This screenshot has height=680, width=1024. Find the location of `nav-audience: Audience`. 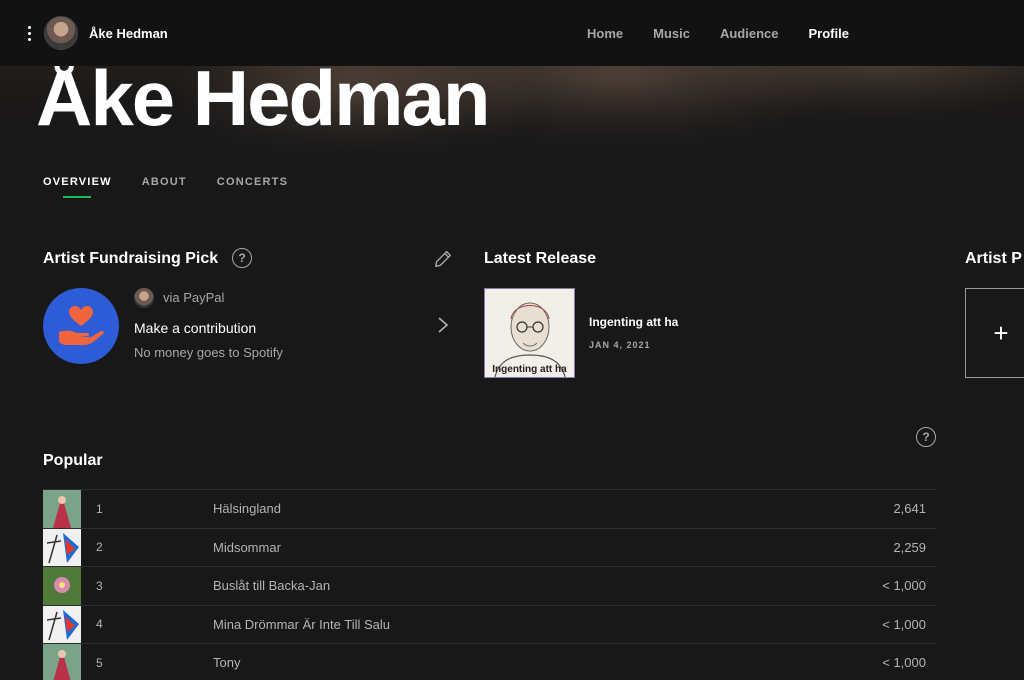

nav-audience: Audience is located at coordinates (749, 33).